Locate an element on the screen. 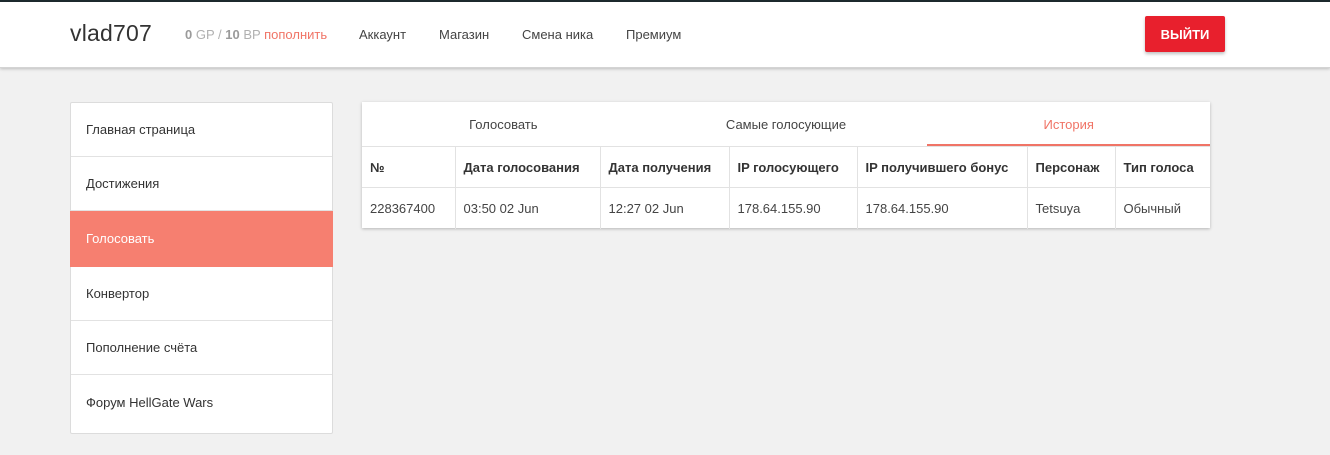 The height and width of the screenshot is (455, 1330). col-character: Персонаж is located at coordinates (1071, 167).